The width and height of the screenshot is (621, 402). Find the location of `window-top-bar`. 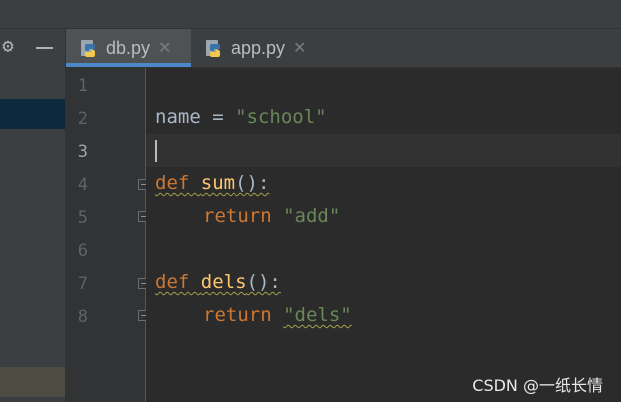

window-top-bar is located at coordinates (310, 14).